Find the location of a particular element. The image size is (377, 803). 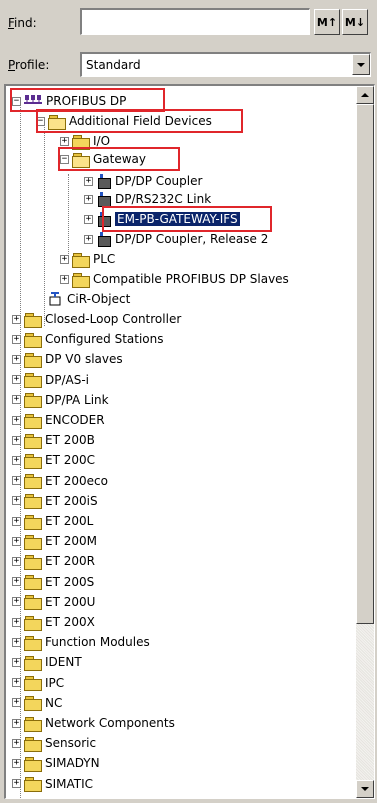

tree-node-folder: + Sensoric is located at coordinates (54, 743).